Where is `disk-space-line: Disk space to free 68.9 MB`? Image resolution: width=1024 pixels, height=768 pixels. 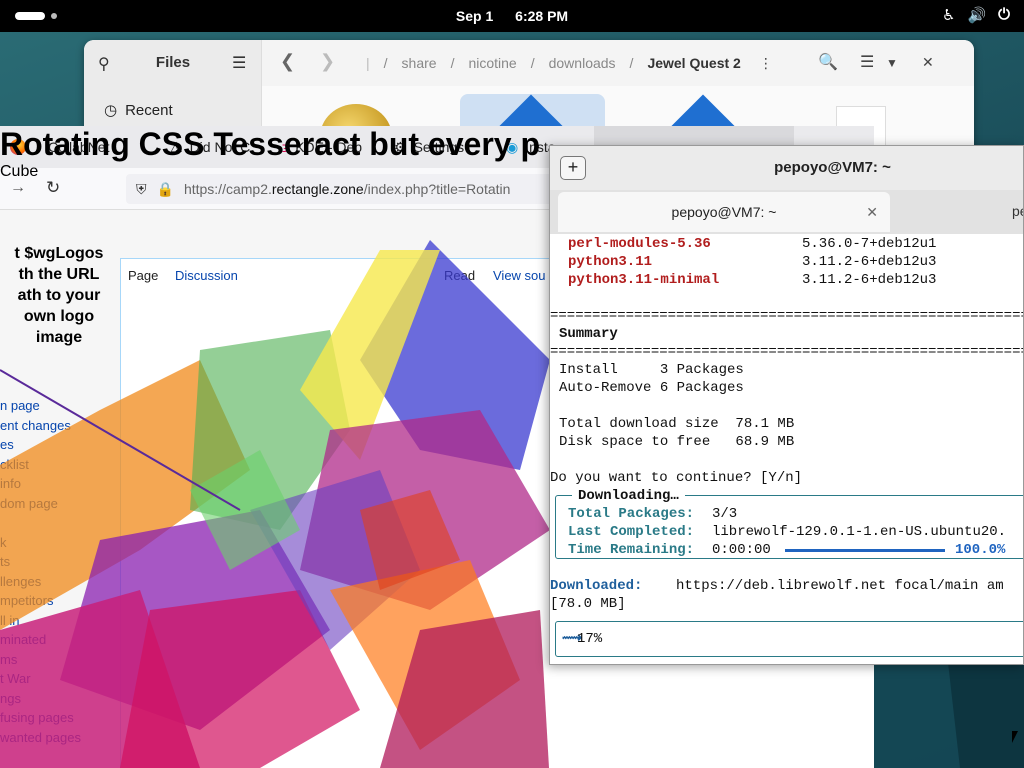 disk-space-line: Disk space to free 68.9 MB is located at coordinates (677, 442).